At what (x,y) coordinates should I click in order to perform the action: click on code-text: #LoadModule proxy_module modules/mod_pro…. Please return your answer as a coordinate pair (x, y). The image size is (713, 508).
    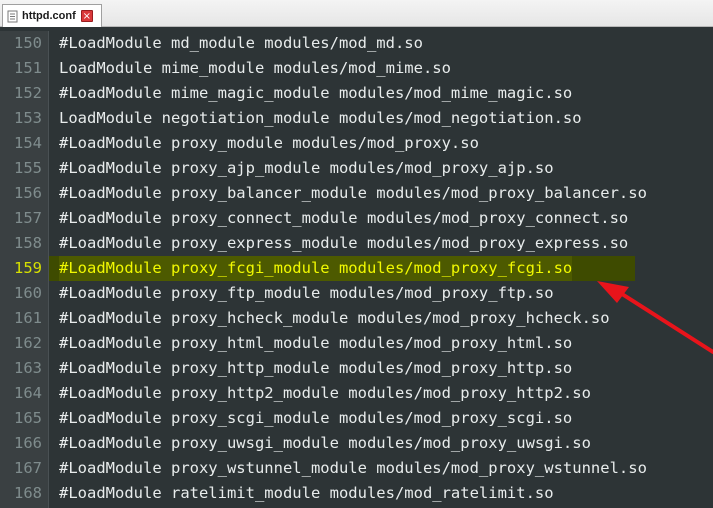
    Looking at the image, I should click on (269, 143).